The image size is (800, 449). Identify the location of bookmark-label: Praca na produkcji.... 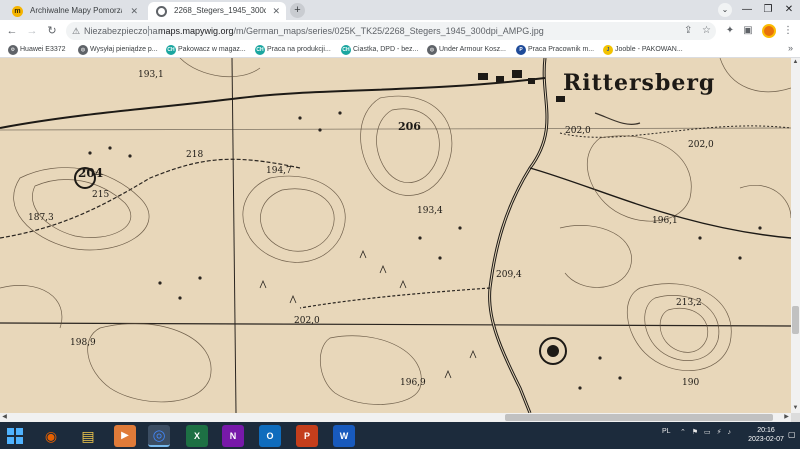
(299, 49).